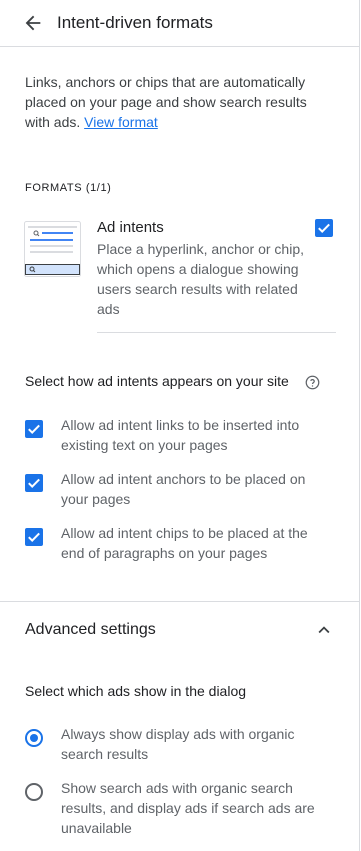 This screenshot has height=851, width=361. Describe the element at coordinates (90, 629) in the screenshot. I see `advanced-settings-title: Advanced settings` at that location.